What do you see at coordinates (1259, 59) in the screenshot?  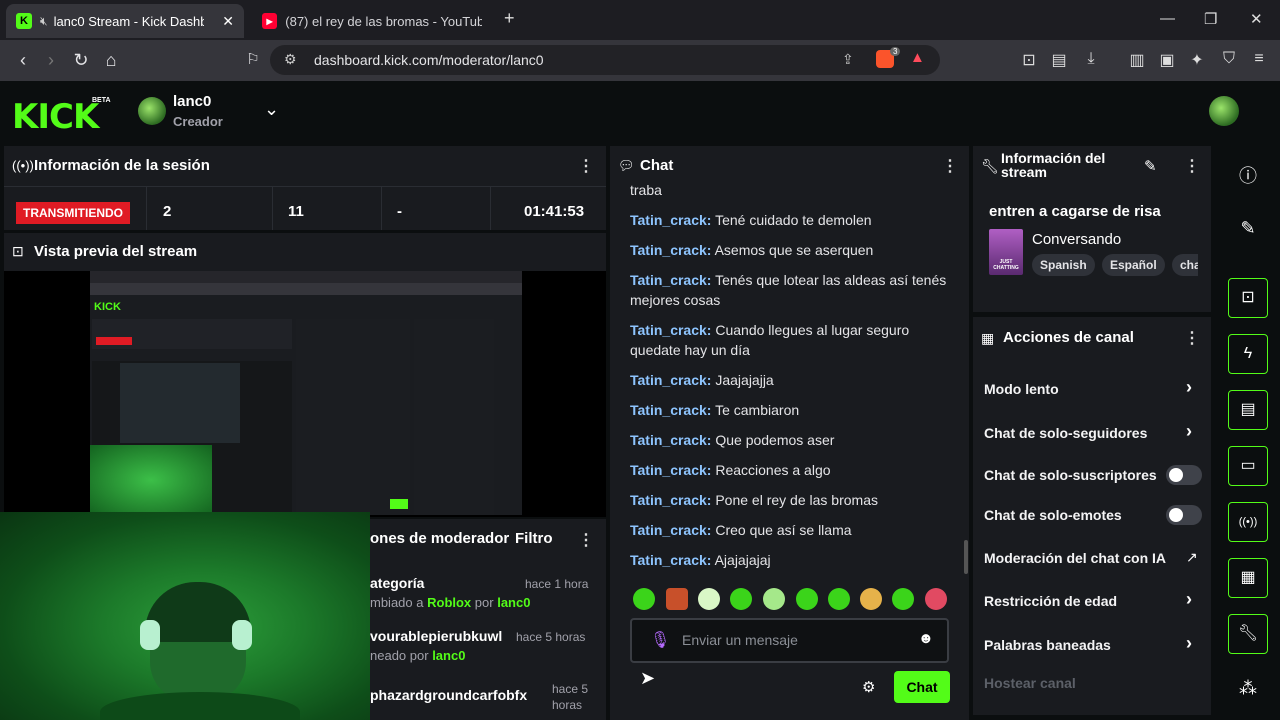 I see `menu-icon: ≡` at bounding box center [1259, 59].